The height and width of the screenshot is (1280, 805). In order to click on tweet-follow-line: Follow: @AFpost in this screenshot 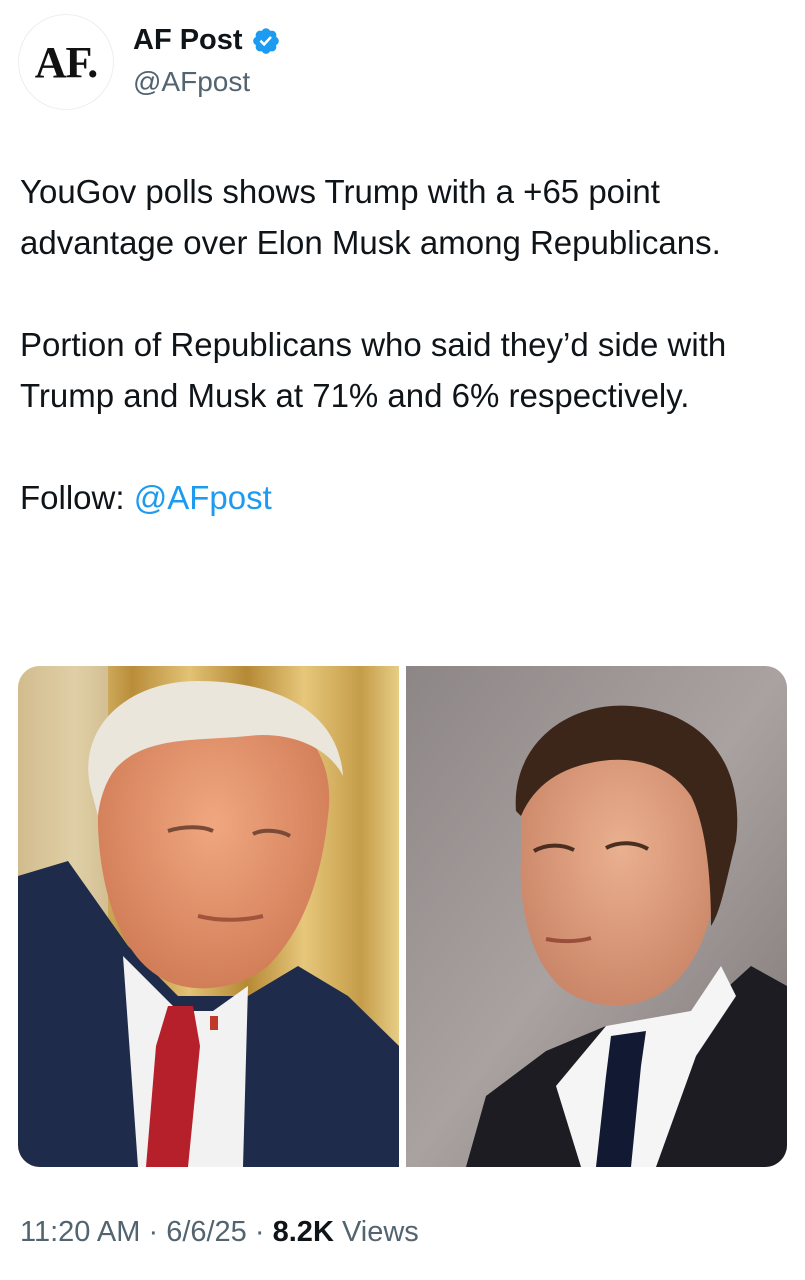, I will do `click(405, 497)`.